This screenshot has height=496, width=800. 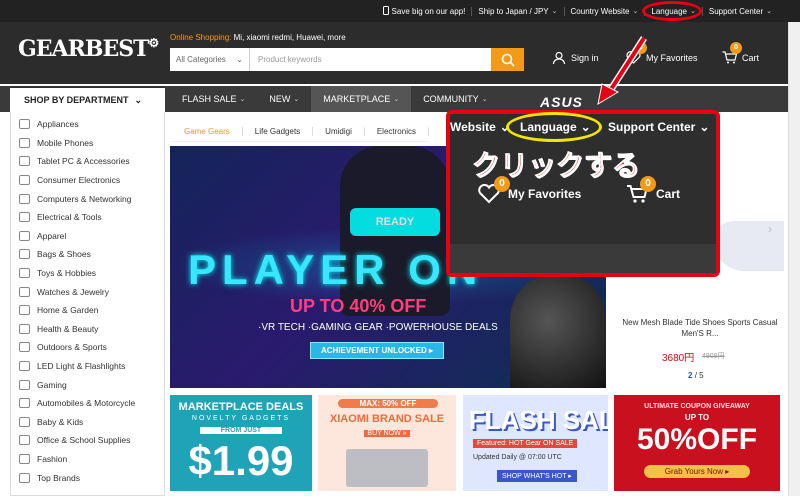 I want to click on callout-website-label: Website, so click(x=473, y=127).